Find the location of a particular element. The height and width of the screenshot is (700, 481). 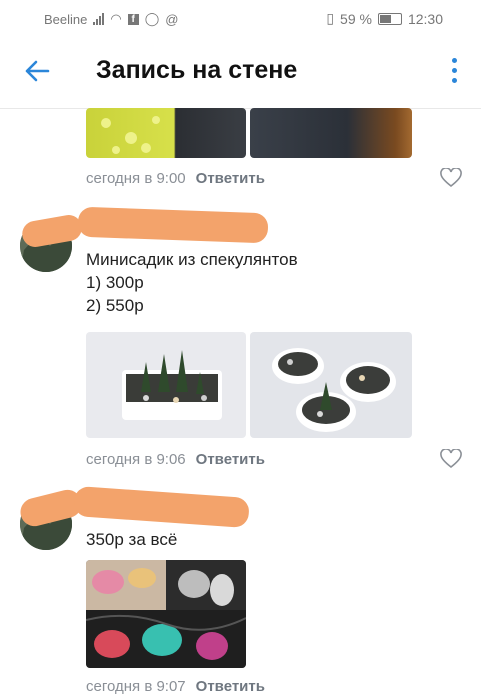

comment-meta: сегодня в 9:07 Ответить is located at coordinates (175, 686).